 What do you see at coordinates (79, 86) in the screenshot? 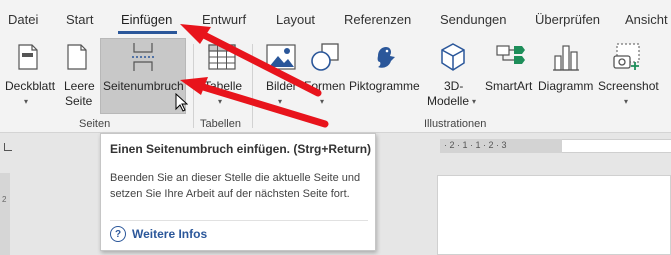
I see `leere-label: Leere` at bounding box center [79, 86].